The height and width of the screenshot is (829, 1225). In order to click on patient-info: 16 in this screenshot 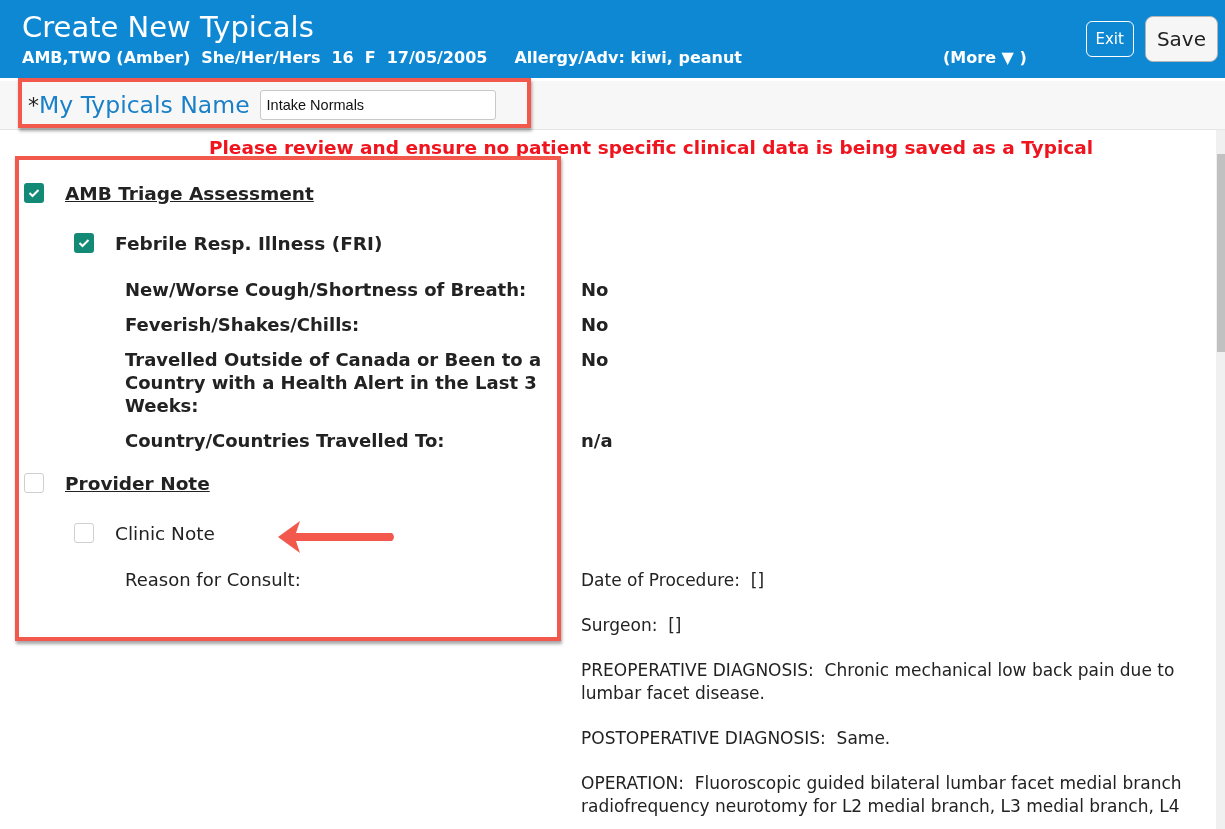, I will do `click(342, 57)`.